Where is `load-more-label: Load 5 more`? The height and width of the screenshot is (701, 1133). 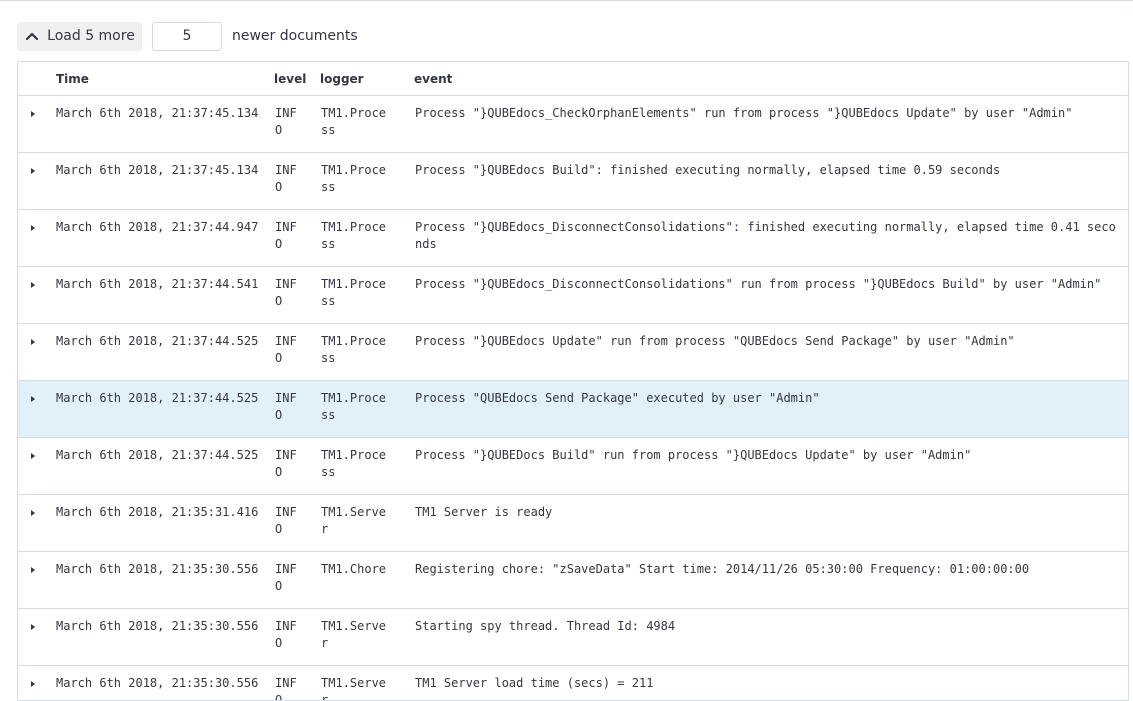 load-more-label: Load 5 more is located at coordinates (91, 36).